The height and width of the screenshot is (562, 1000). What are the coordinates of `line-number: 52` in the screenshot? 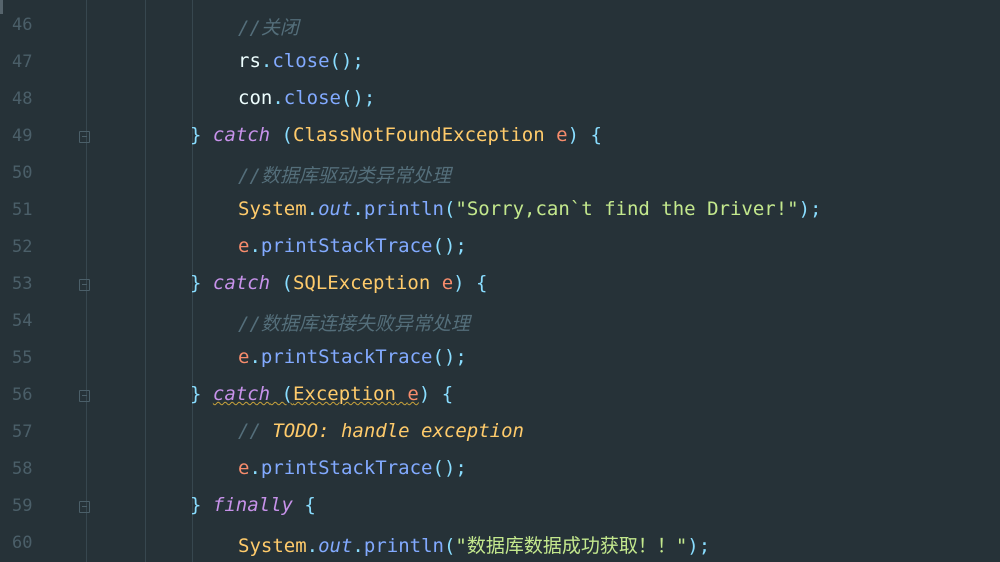 It's located at (22, 247).